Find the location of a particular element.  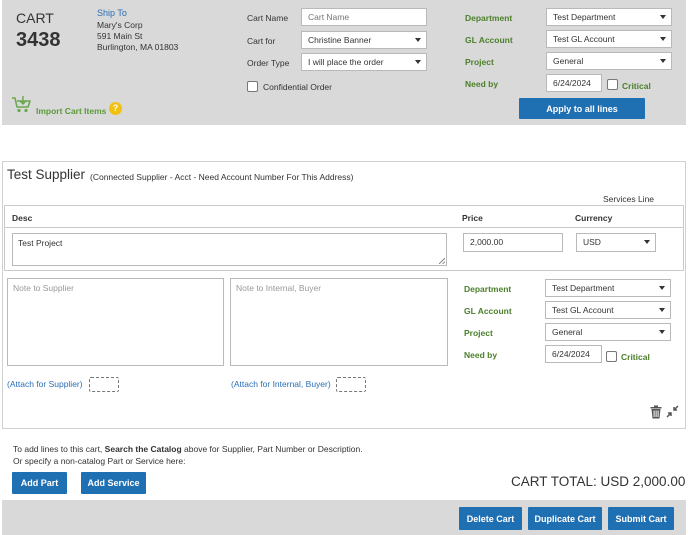

department-value: Test Department is located at coordinates (584, 17).